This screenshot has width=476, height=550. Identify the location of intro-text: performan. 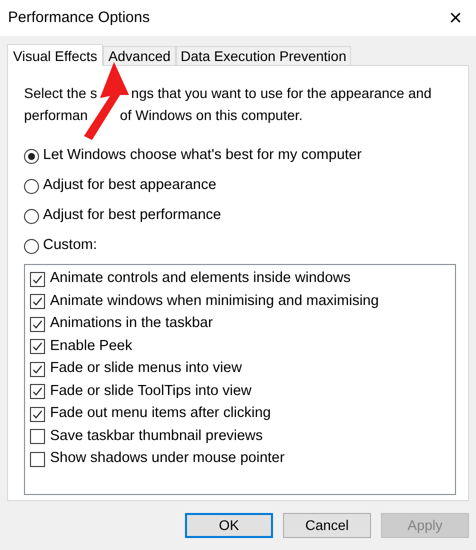
(56, 115).